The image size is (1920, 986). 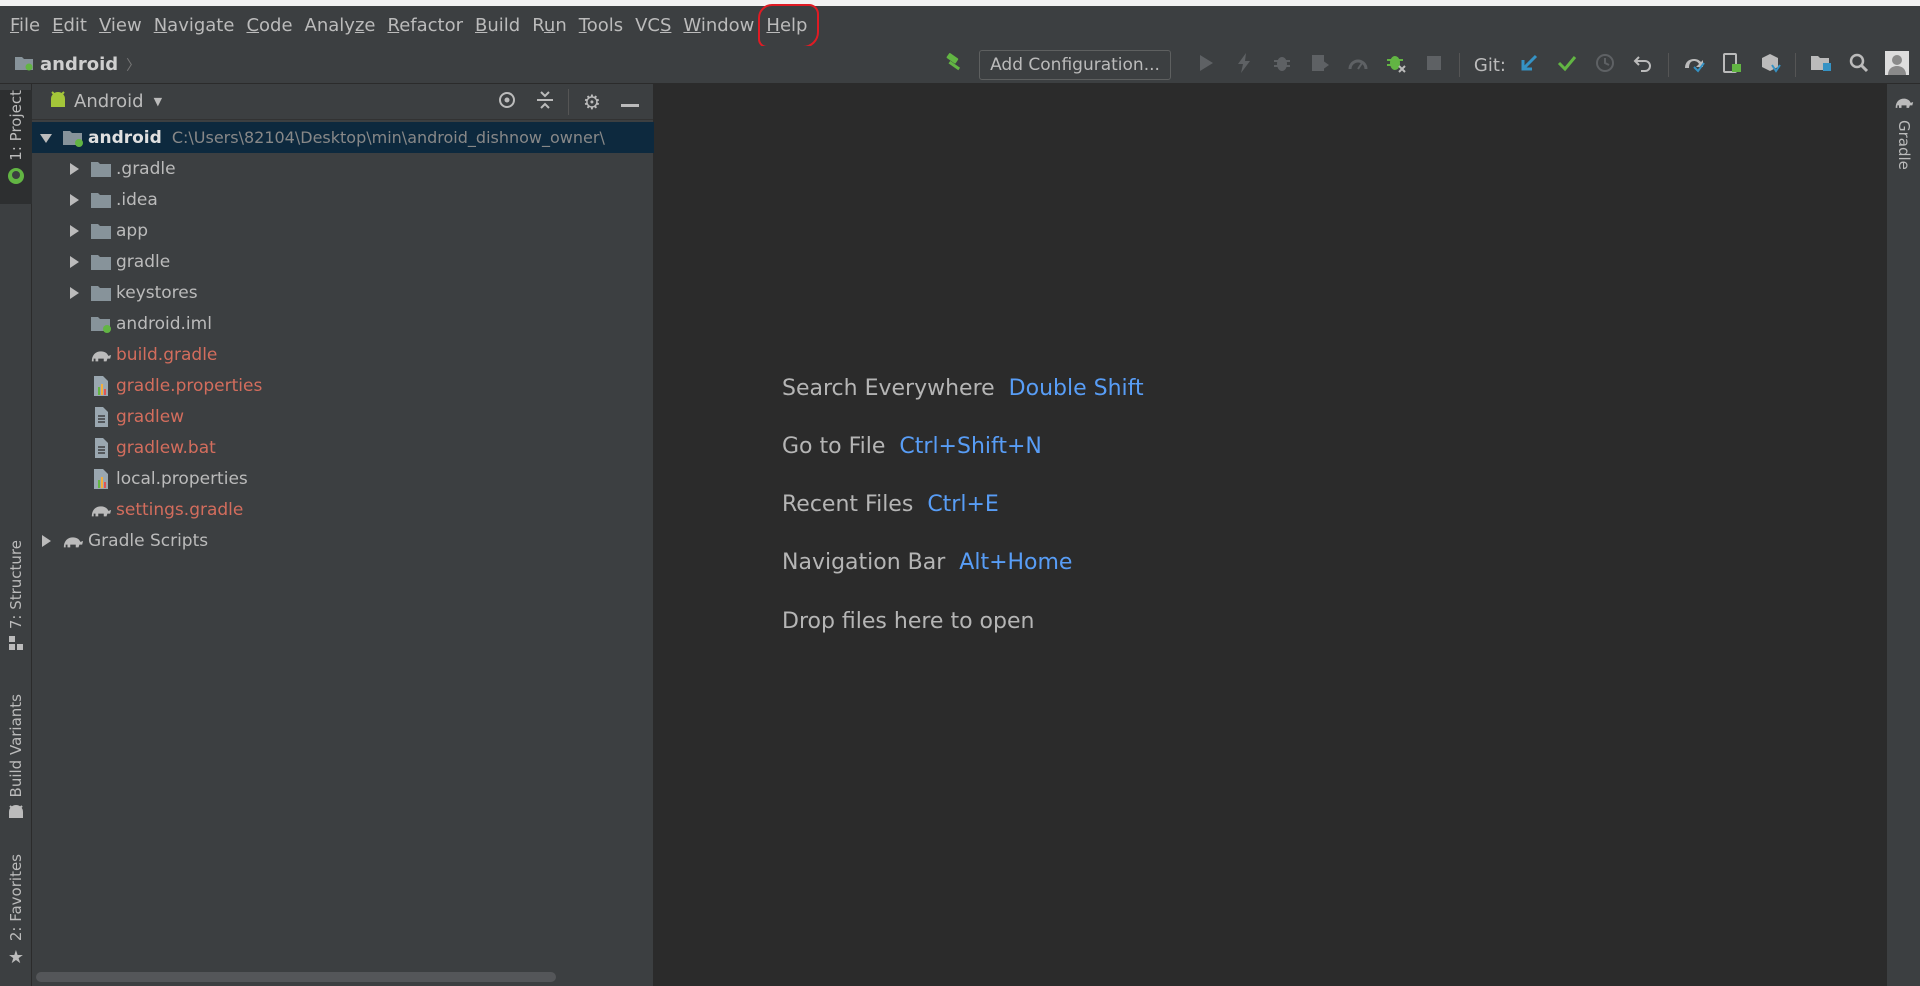 What do you see at coordinates (166, 447) in the screenshot?
I see `tree-item-label: gradlew.bat` at bounding box center [166, 447].